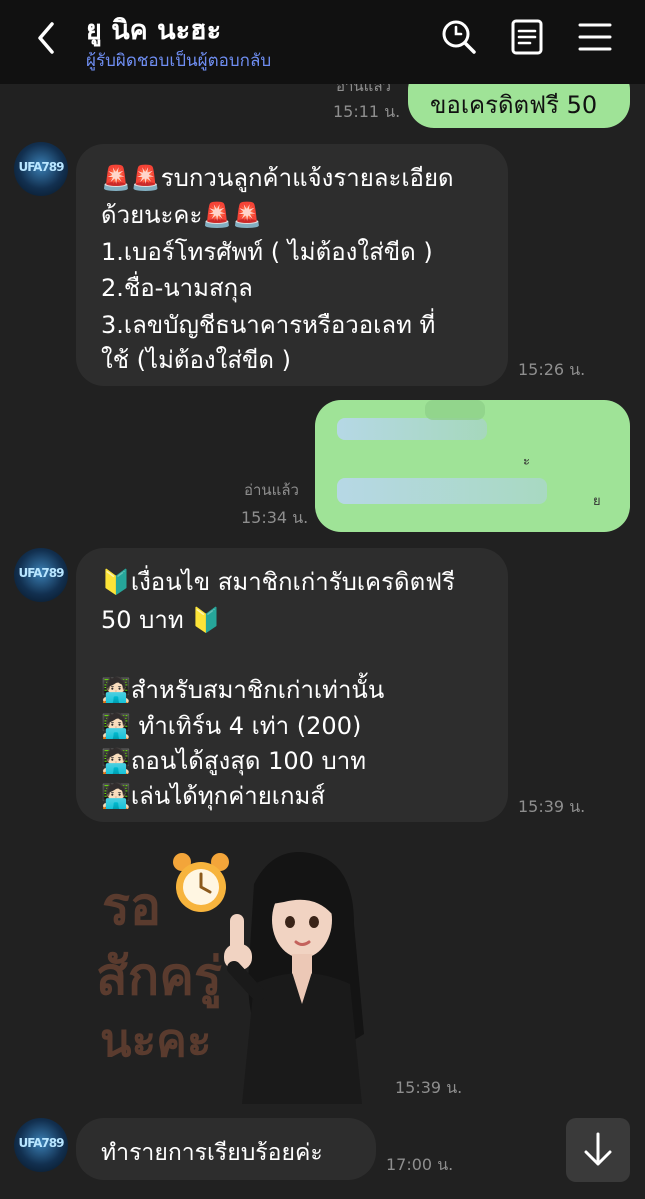  What do you see at coordinates (213, 796) in the screenshot?
I see `message-line: 🧑🏻‍💻เล่นได้ทุกค่ายเกมส์` at bounding box center [213, 796].